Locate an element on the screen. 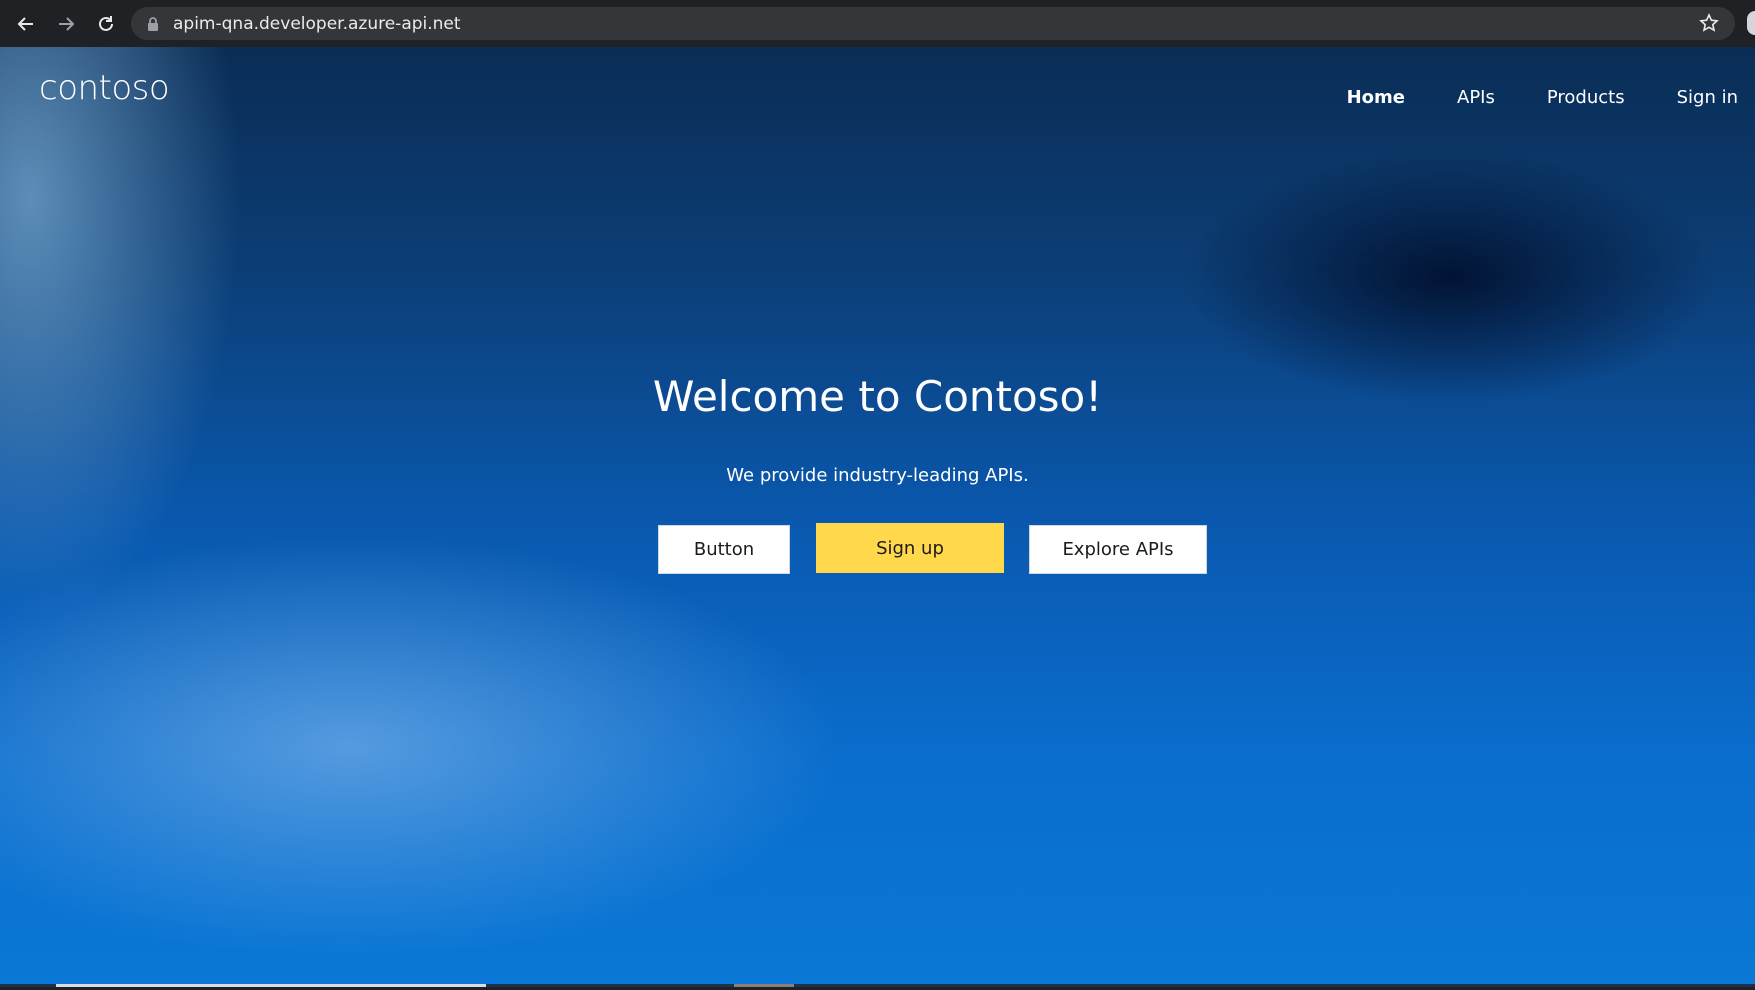  back-button is located at coordinates (26, 24).